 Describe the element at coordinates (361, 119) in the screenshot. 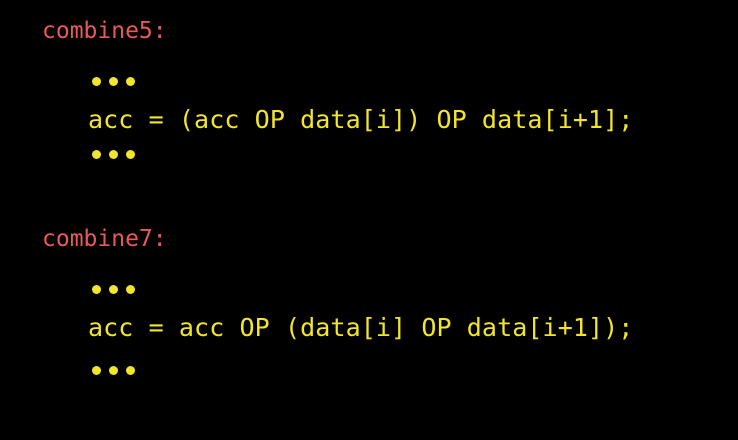

I see `combine5-code-line: acc = (acc OP data[i]) OP data[i+1];` at that location.